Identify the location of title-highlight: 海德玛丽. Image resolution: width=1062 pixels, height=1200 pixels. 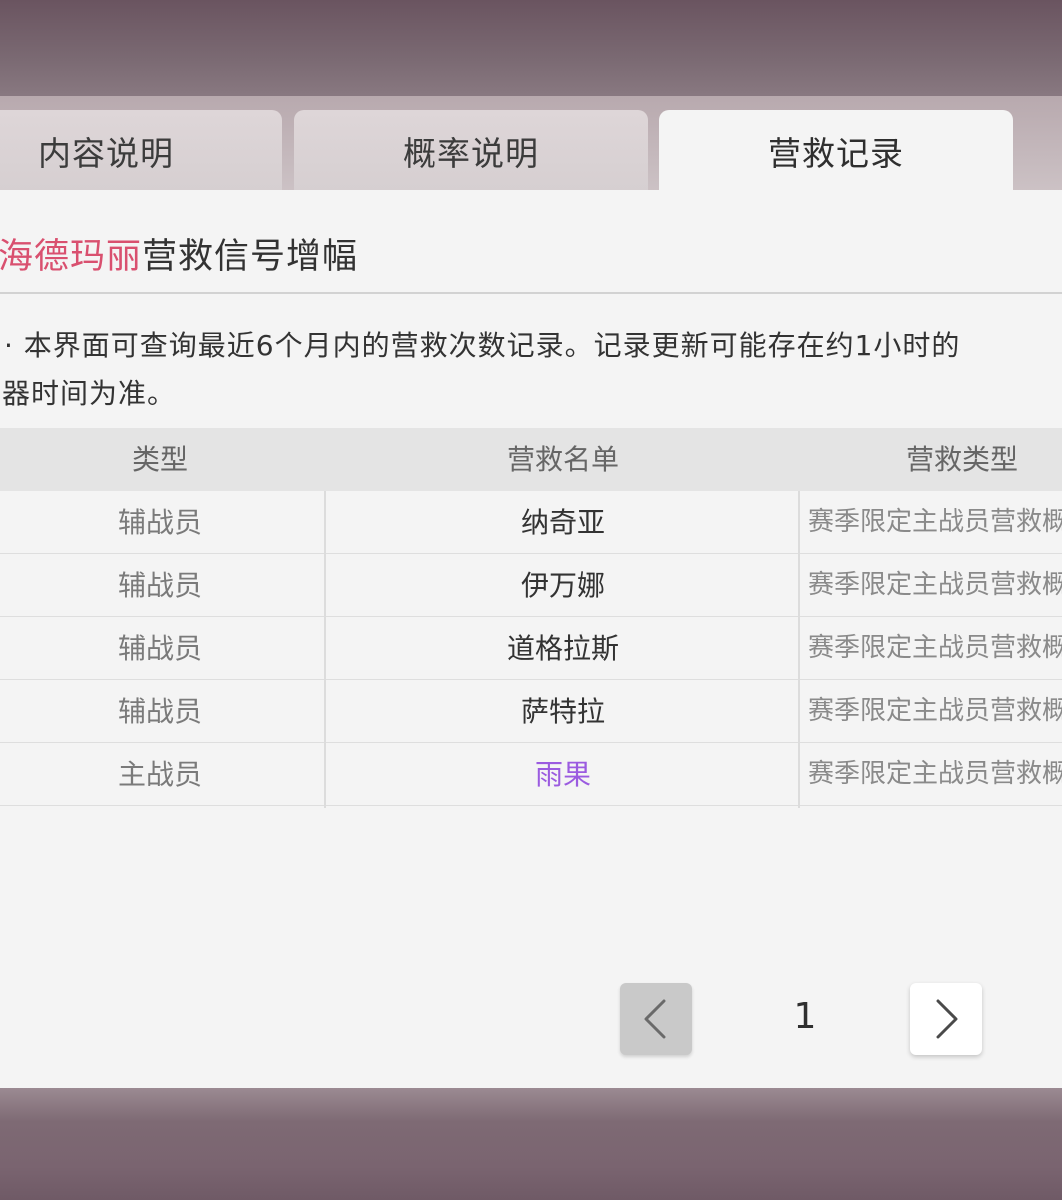
(71, 257).